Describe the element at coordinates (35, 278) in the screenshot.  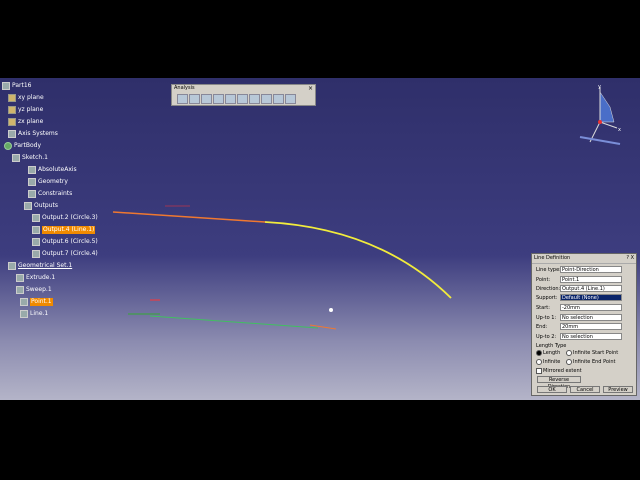
I see `tree-item: Extrude.1` at that location.